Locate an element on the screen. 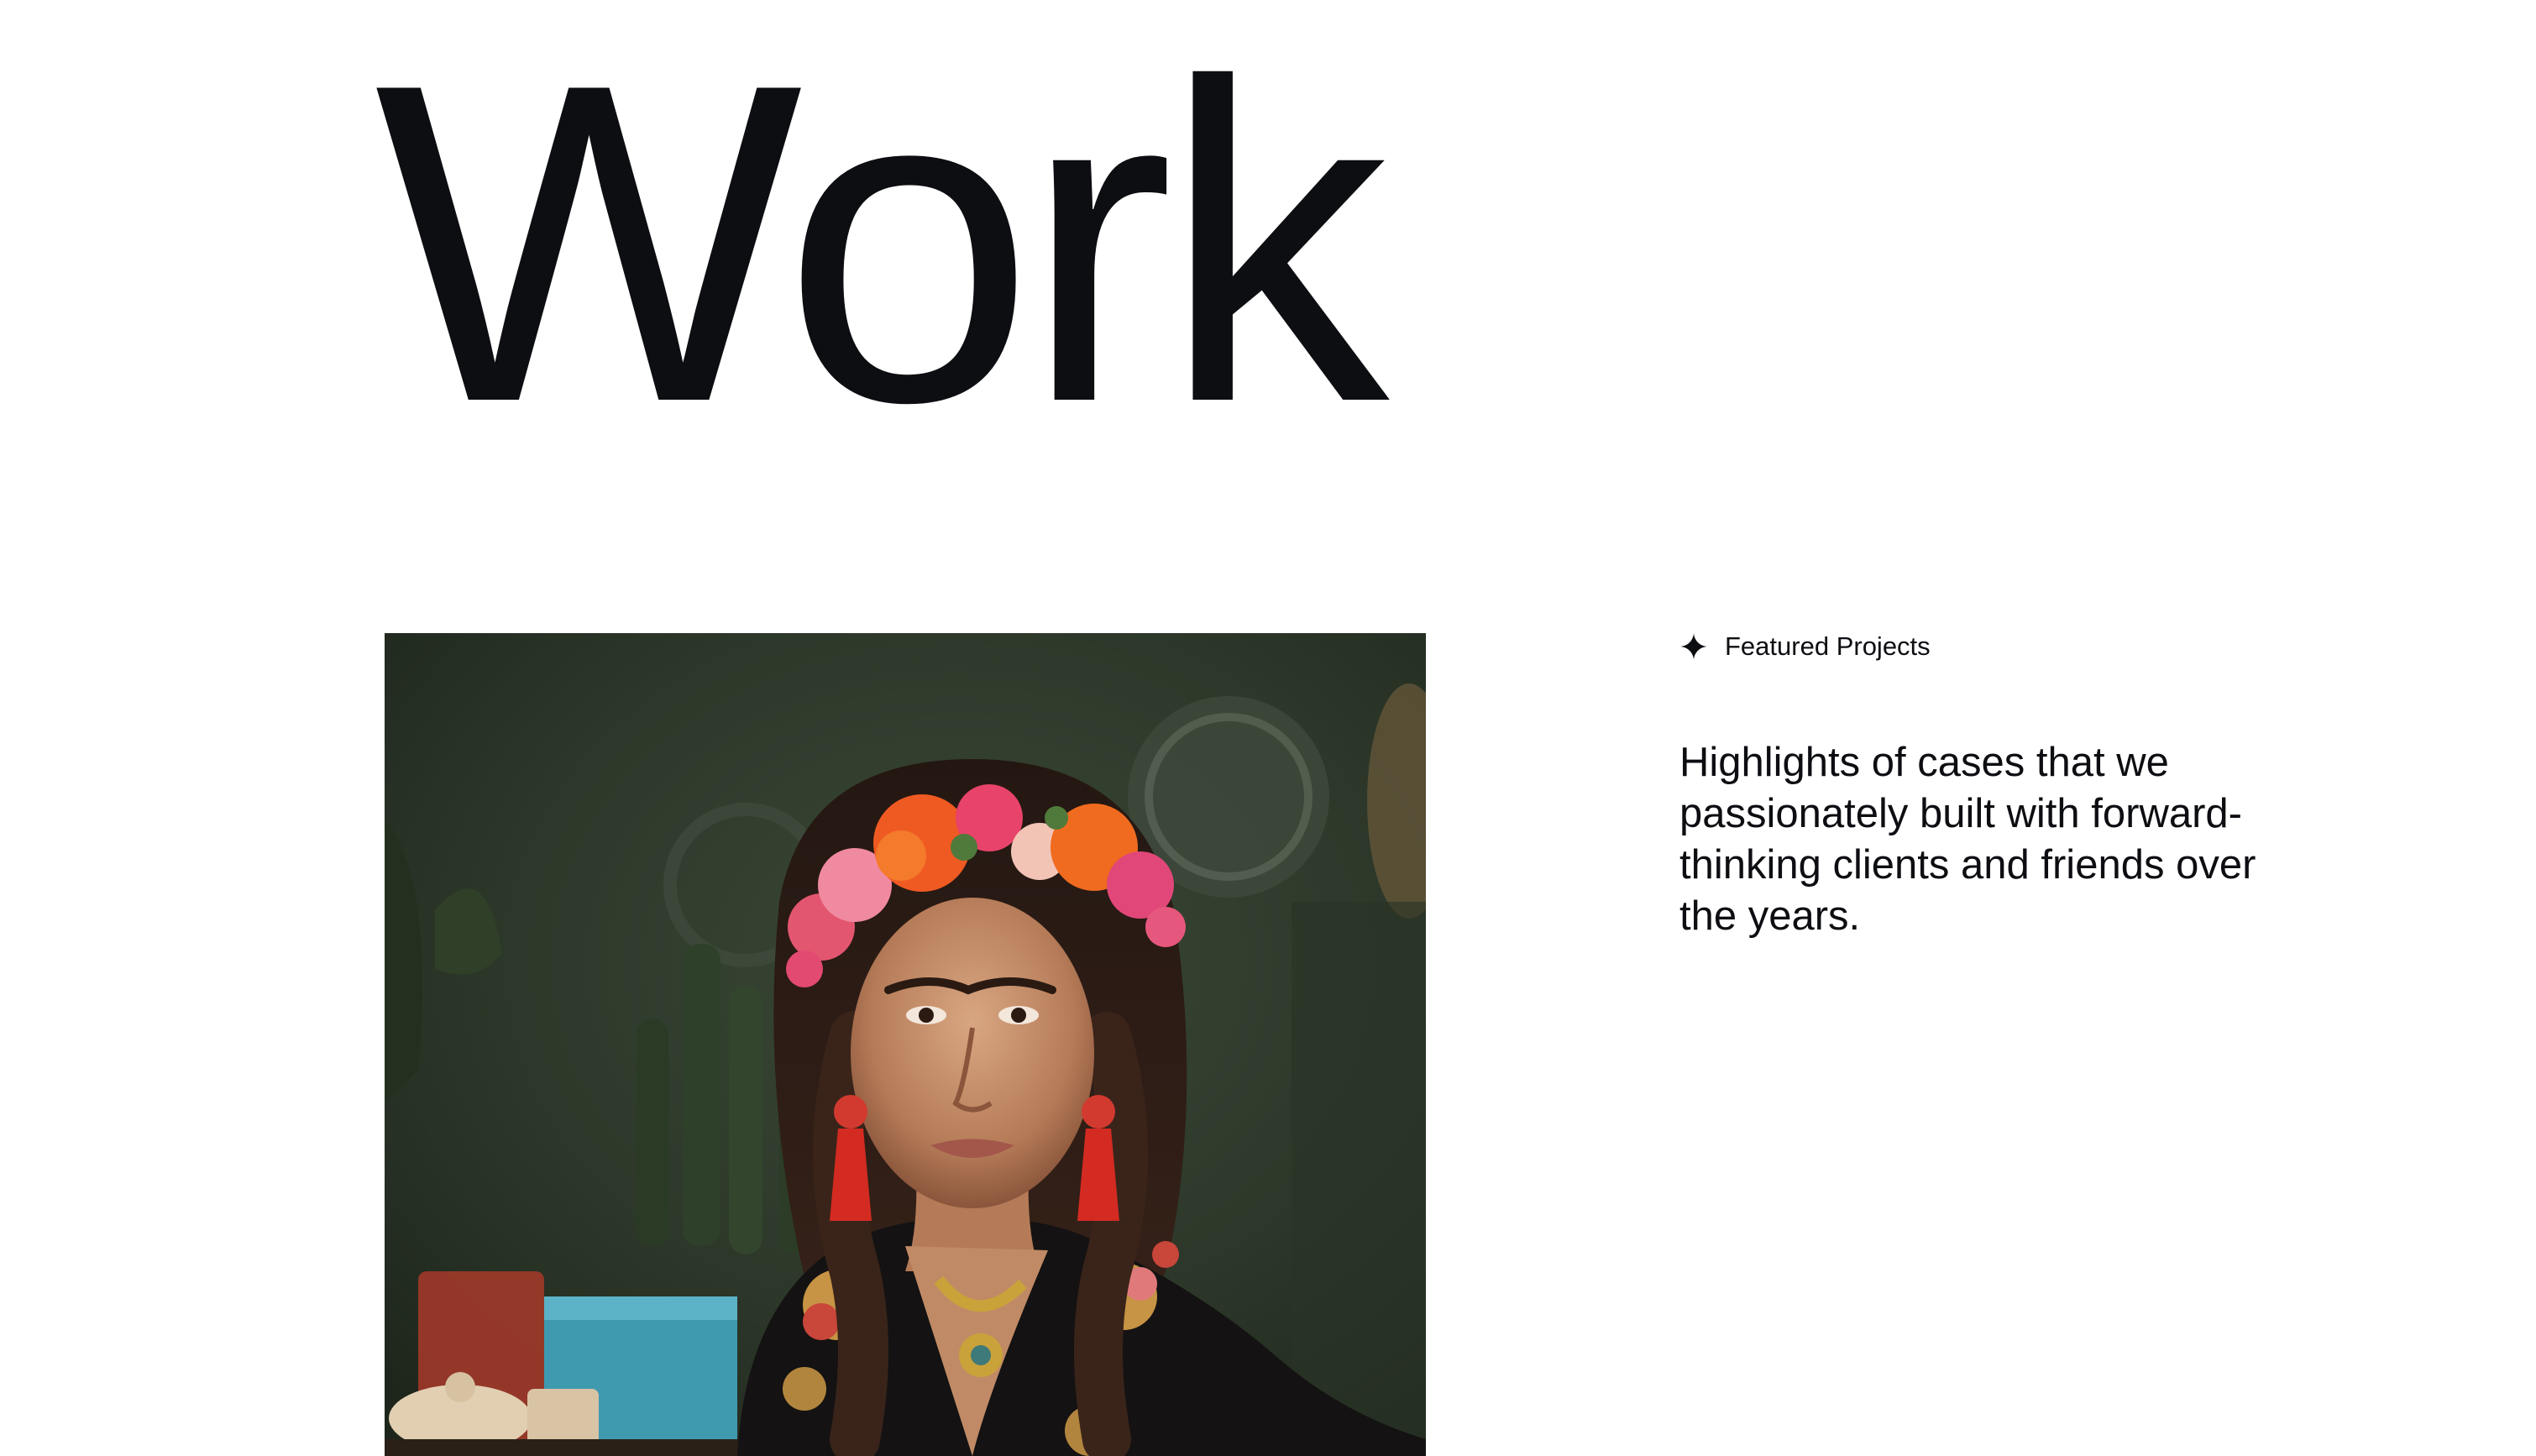 The width and height of the screenshot is (2536, 1456). page-title: Work is located at coordinates (882, 248).